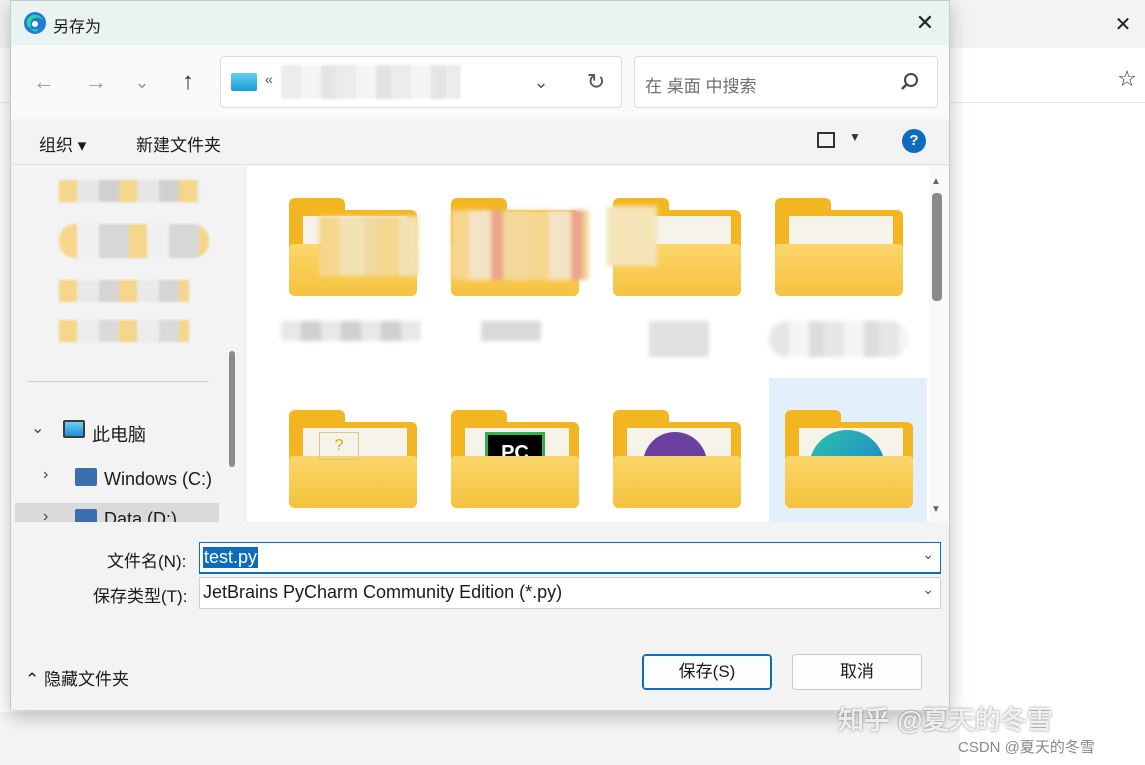 This screenshot has height=765, width=1145. What do you see at coordinates (910, 82) in the screenshot?
I see `search-icon` at bounding box center [910, 82].